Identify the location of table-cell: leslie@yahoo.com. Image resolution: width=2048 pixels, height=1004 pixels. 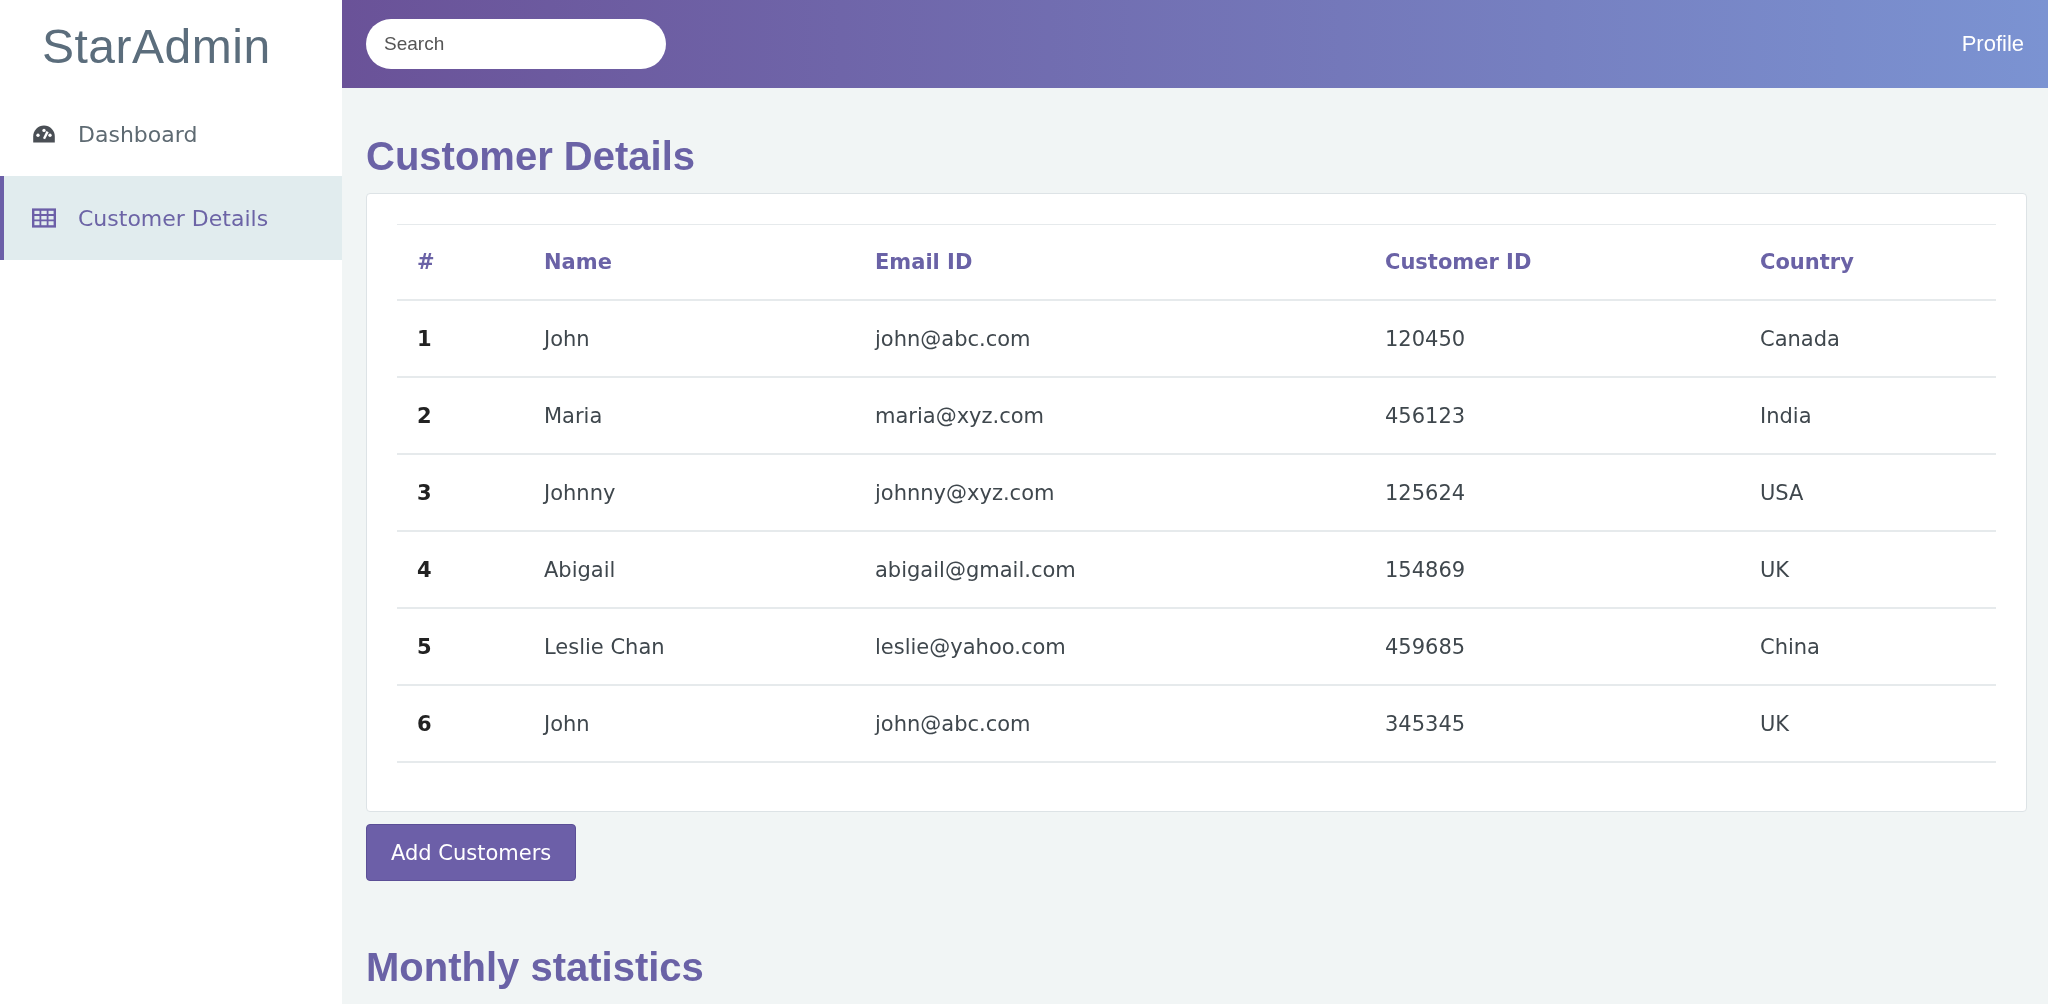
(1110, 646).